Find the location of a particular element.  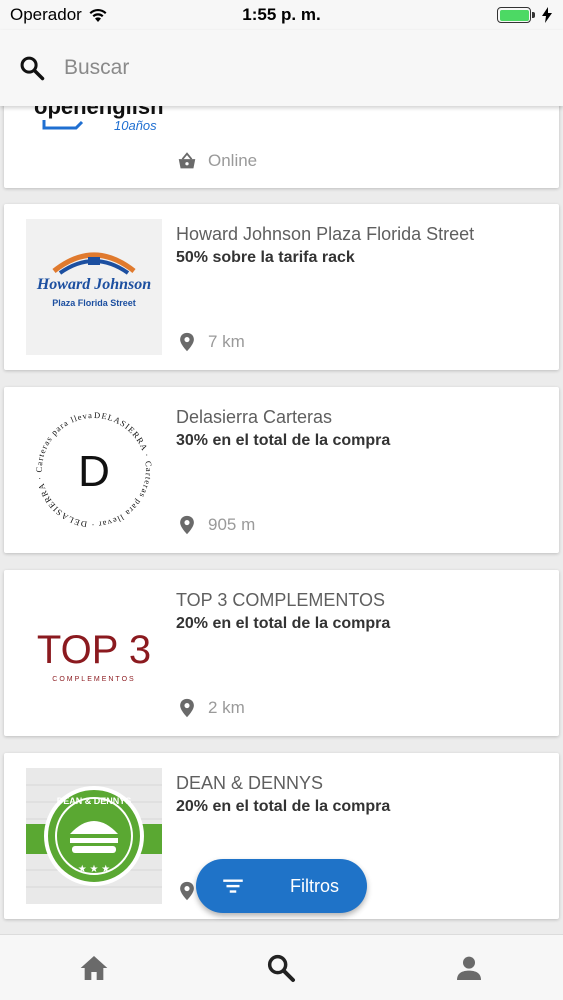

charging-bolt-icon is located at coordinates (547, 15).